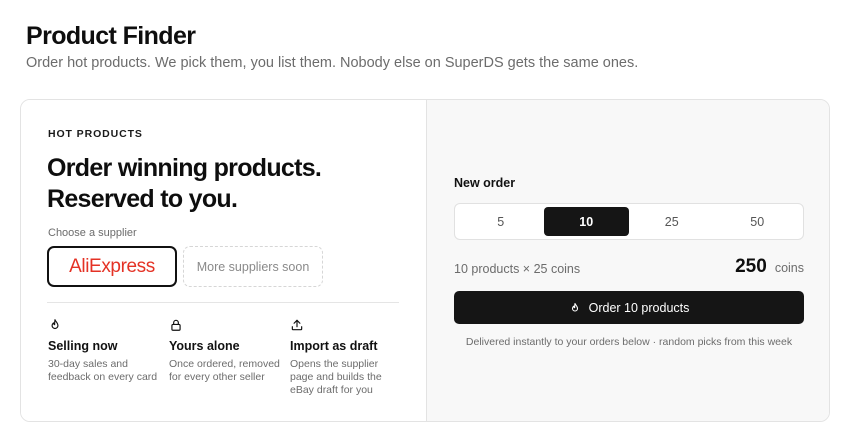 The image size is (850, 431). Describe the element at coordinates (334, 346) in the screenshot. I see `feature-title: Import as draft` at that location.